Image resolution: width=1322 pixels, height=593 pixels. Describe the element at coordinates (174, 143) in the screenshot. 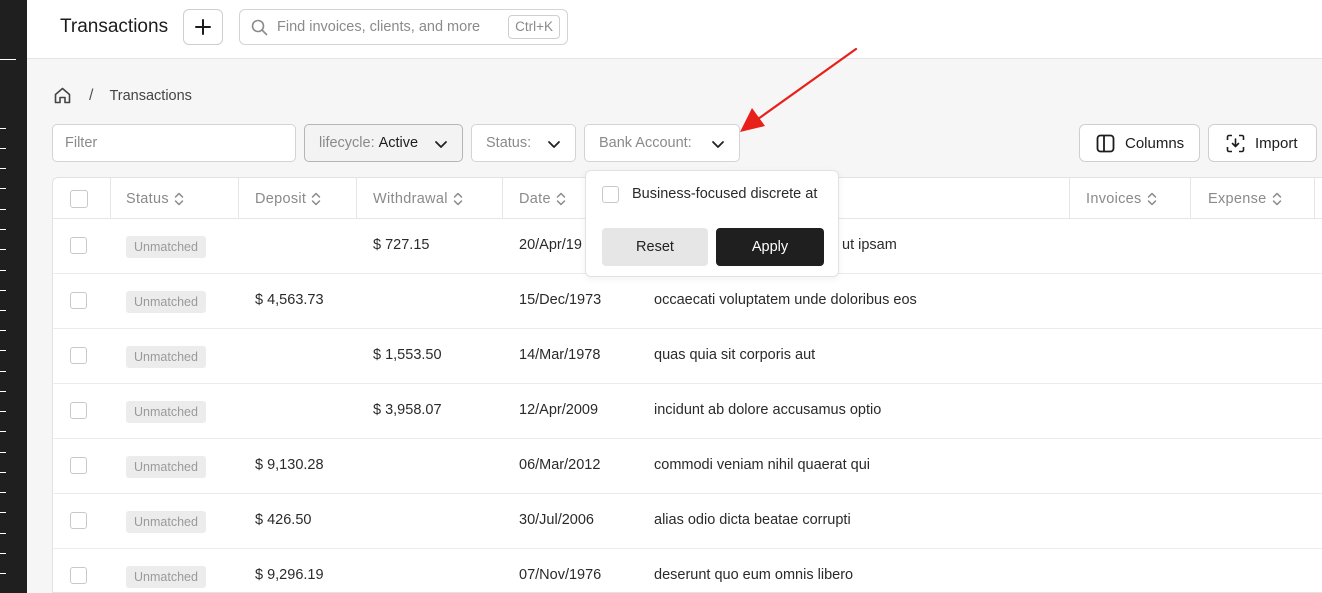

I see `filter-input: Filter` at that location.